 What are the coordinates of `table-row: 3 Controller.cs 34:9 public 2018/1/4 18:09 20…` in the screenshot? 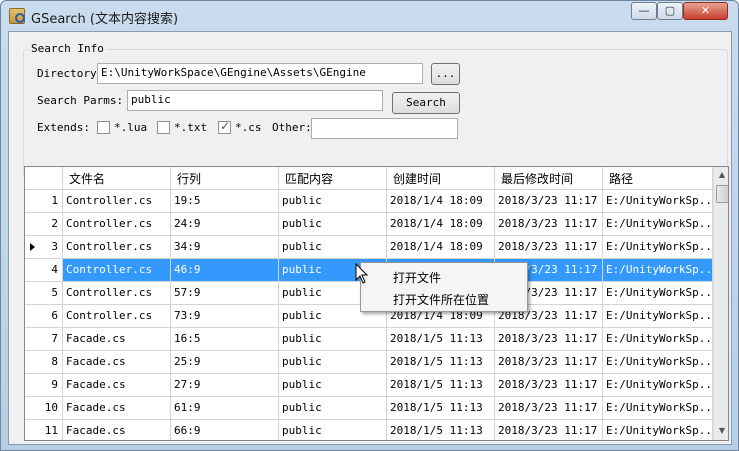 It's located at (369, 247).